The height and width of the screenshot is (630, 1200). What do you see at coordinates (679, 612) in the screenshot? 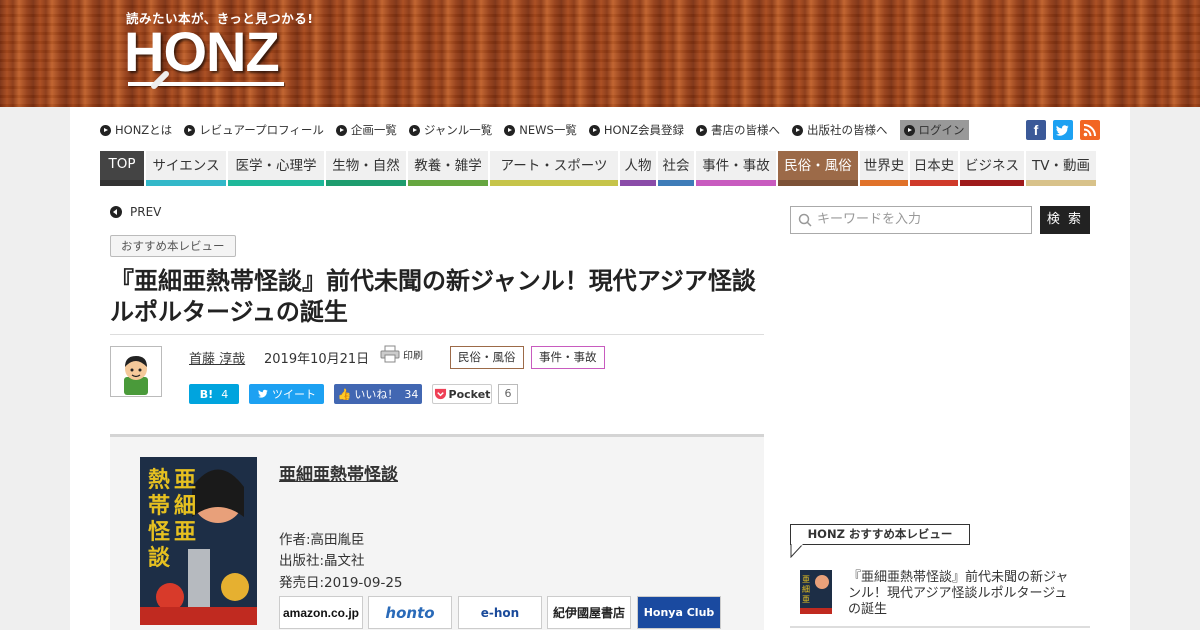
I see `shop-honyaclub: Honya Club` at bounding box center [679, 612].